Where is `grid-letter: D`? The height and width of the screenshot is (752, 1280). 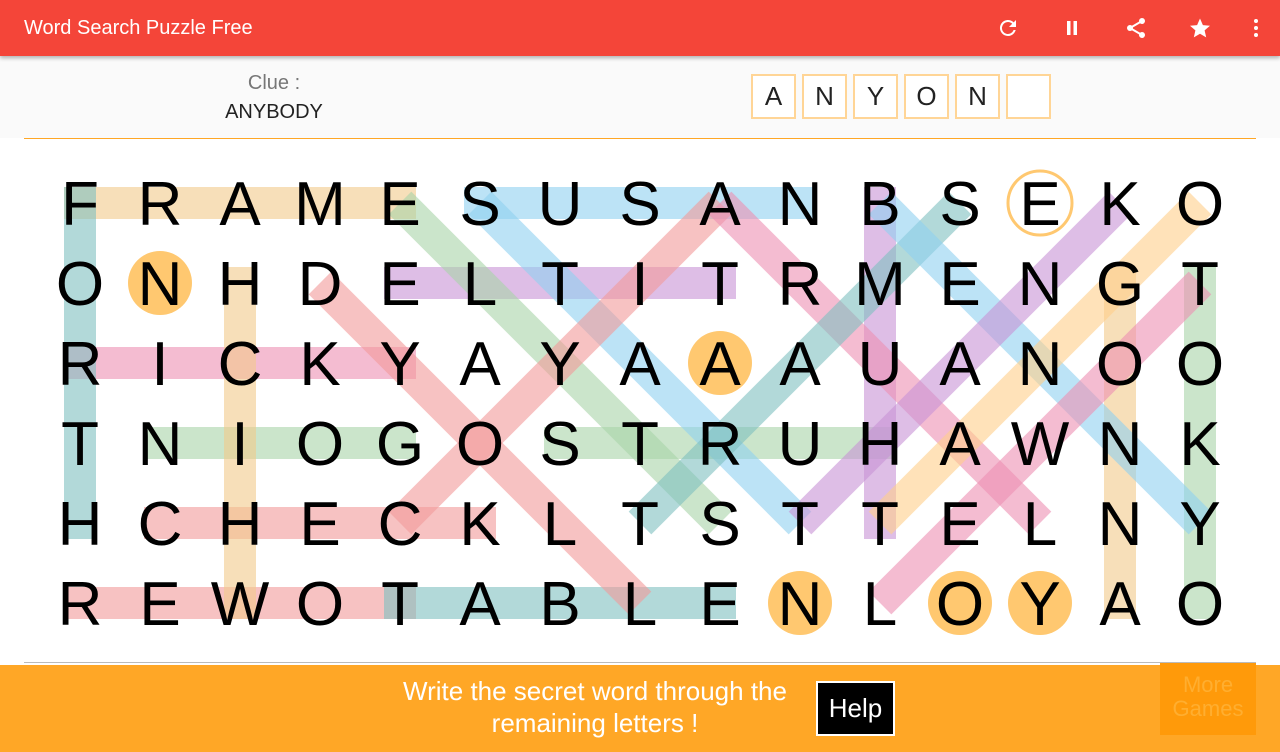
grid-letter: D is located at coordinates (320, 284).